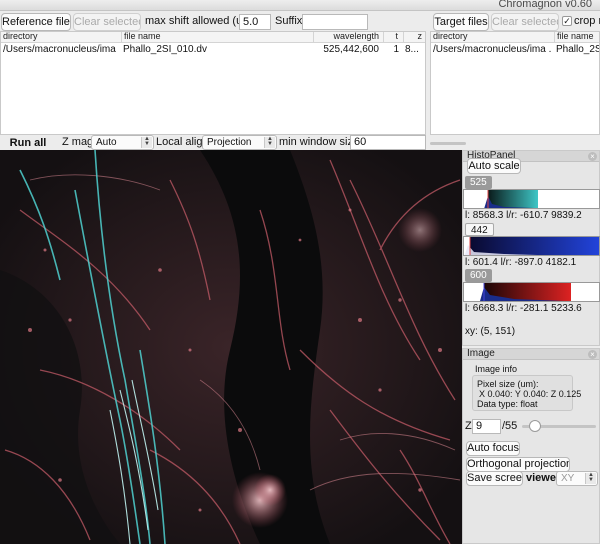 The height and width of the screenshot is (544, 600). What do you see at coordinates (165, 49) in the screenshot?
I see `cell-file-name: Phallo_2SI_010.dv` at bounding box center [165, 49].